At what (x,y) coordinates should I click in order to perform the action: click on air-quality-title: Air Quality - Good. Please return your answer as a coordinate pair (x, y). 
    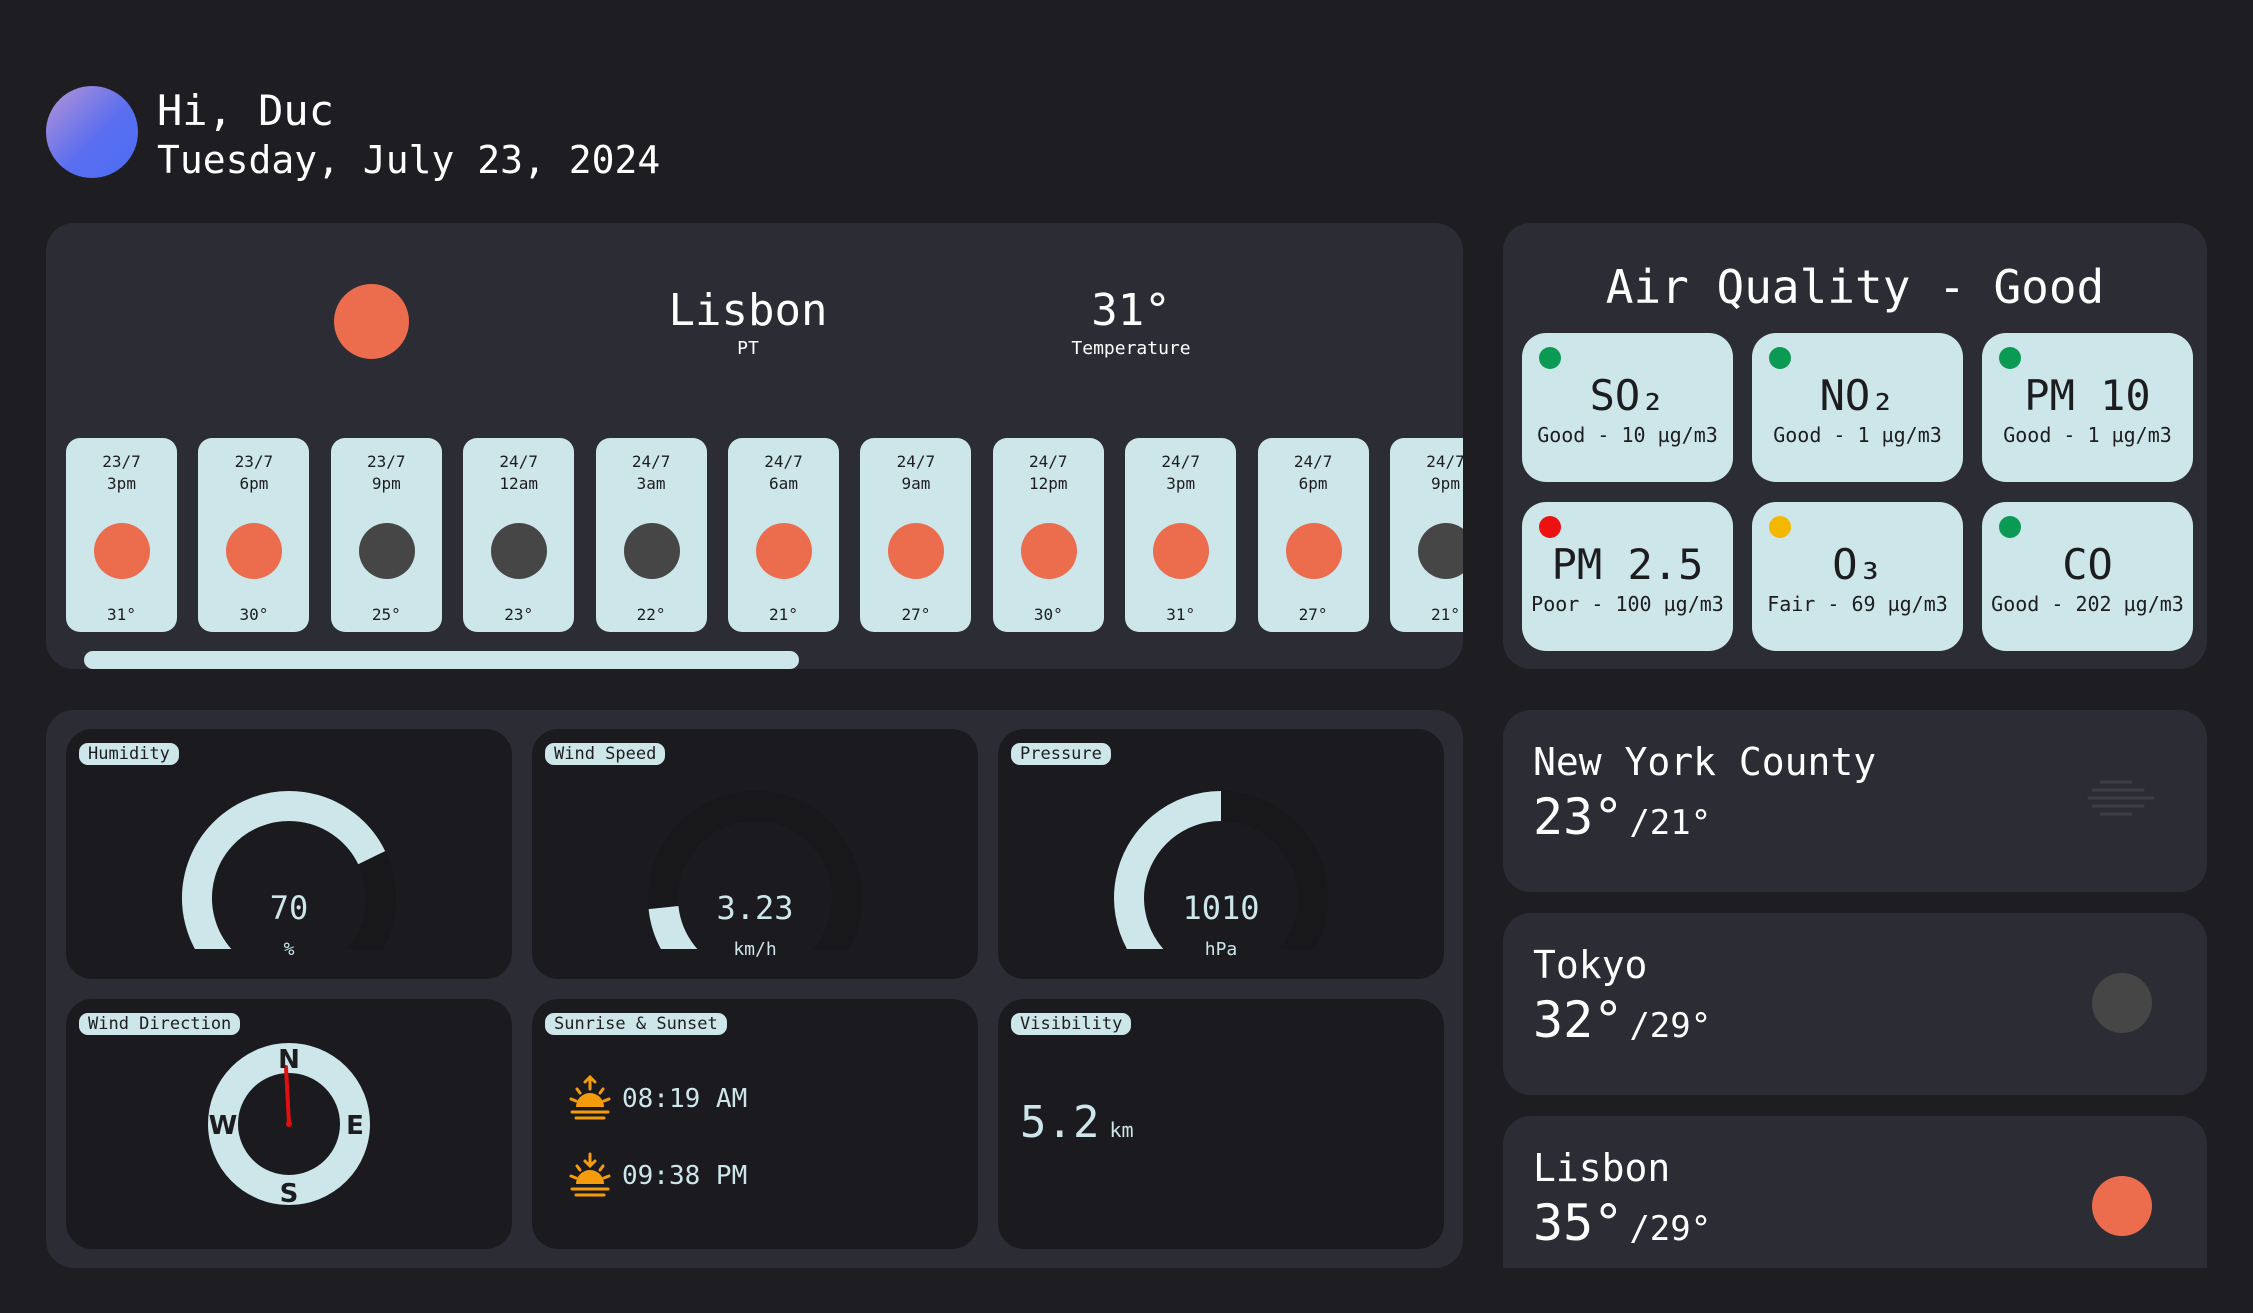
    Looking at the image, I should click on (1855, 287).